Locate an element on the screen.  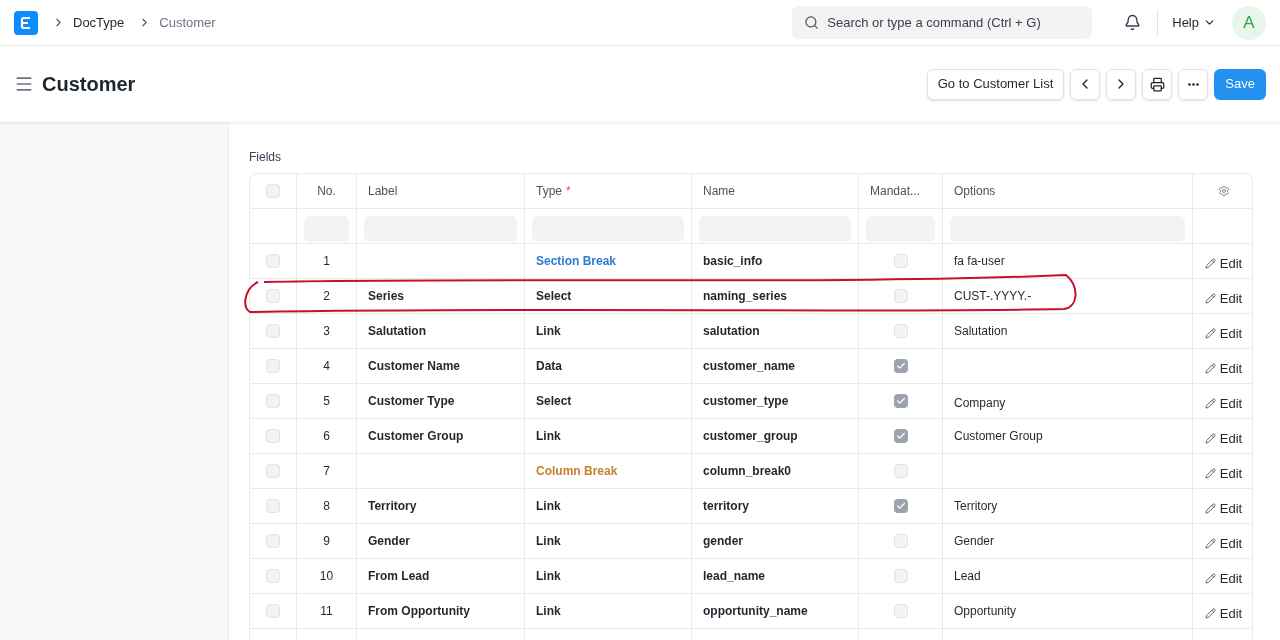
field-name: customer_group is located at coordinates (750, 436).